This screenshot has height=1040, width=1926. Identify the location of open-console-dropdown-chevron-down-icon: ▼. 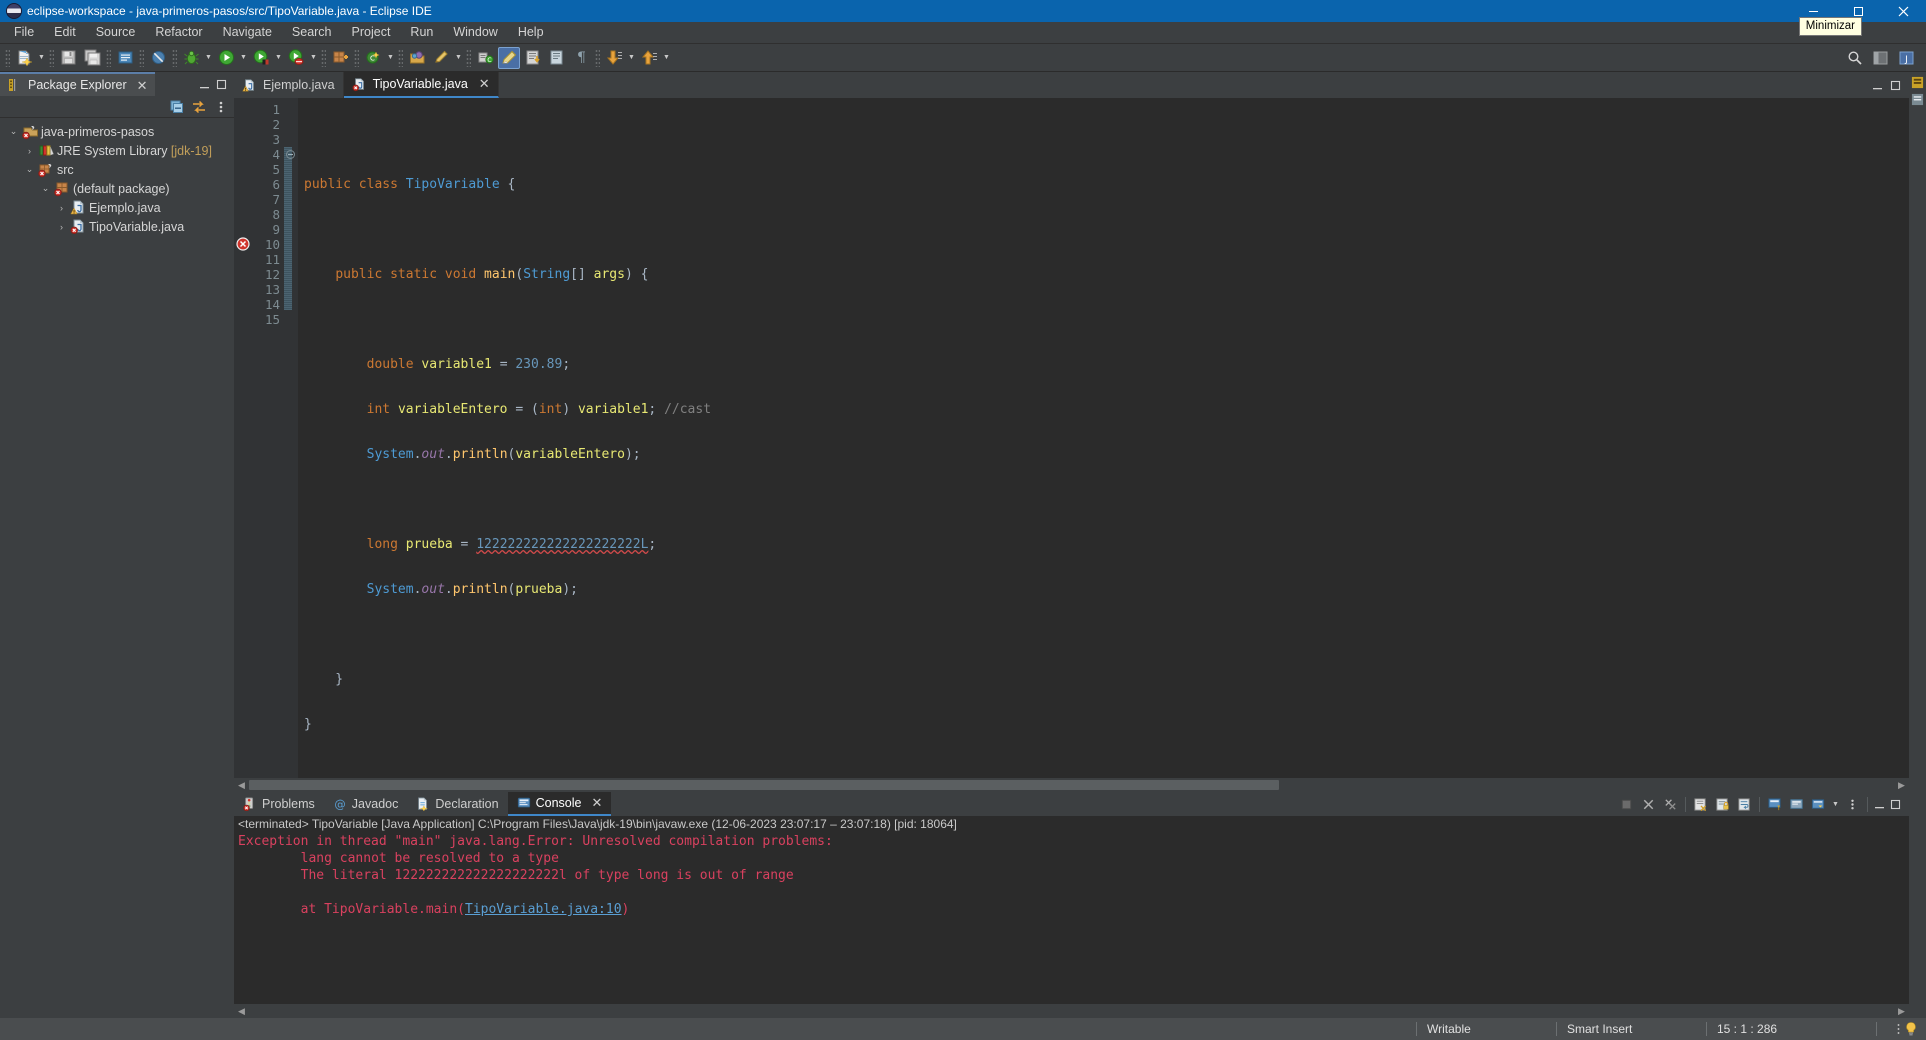
(1835, 804).